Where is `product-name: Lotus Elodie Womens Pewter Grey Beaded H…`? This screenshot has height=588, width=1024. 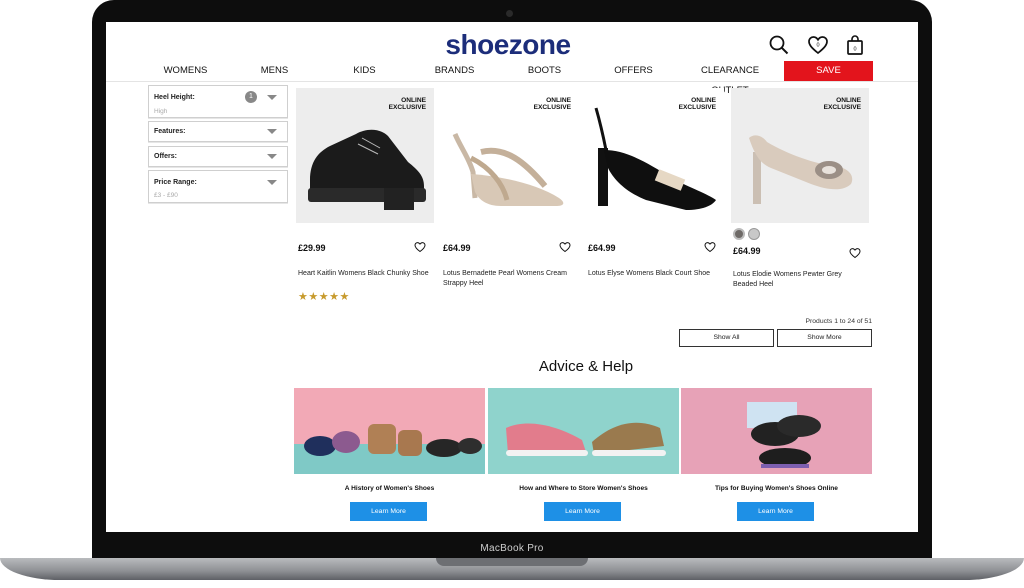
product-name: Lotus Elodie Womens Pewter Grey Beaded H… is located at coordinates (799, 280).